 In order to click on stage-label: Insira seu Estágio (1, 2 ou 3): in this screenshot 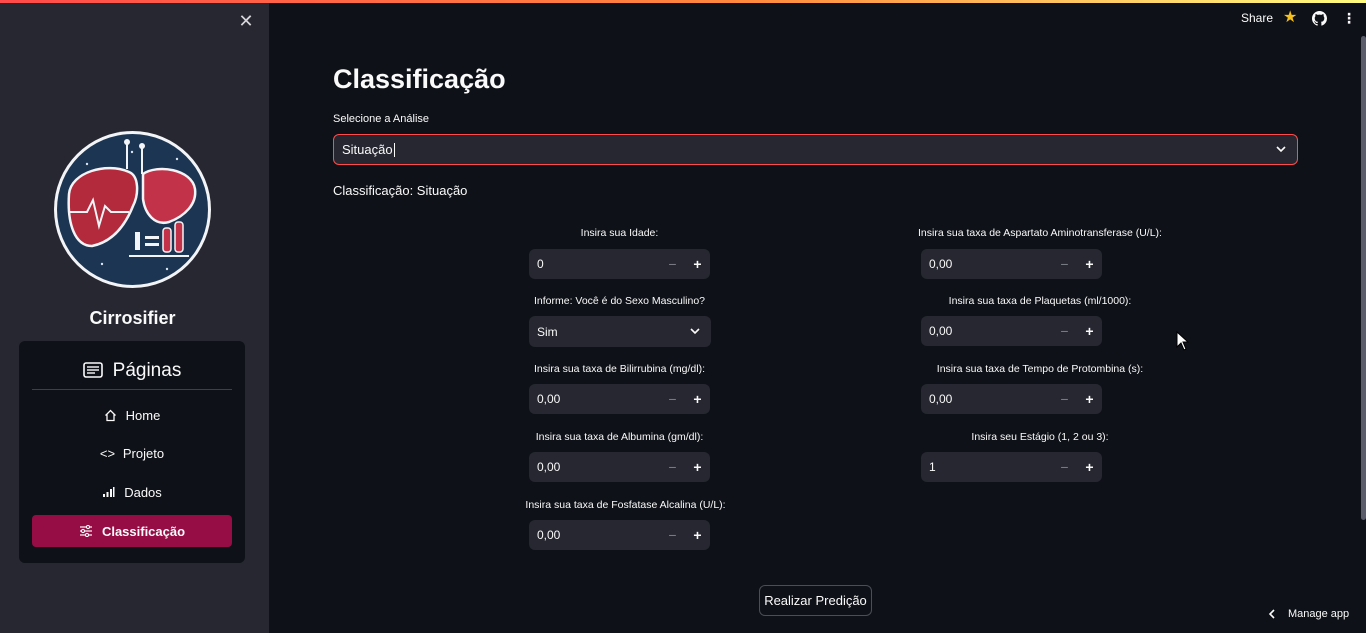, I will do `click(1040, 437)`.